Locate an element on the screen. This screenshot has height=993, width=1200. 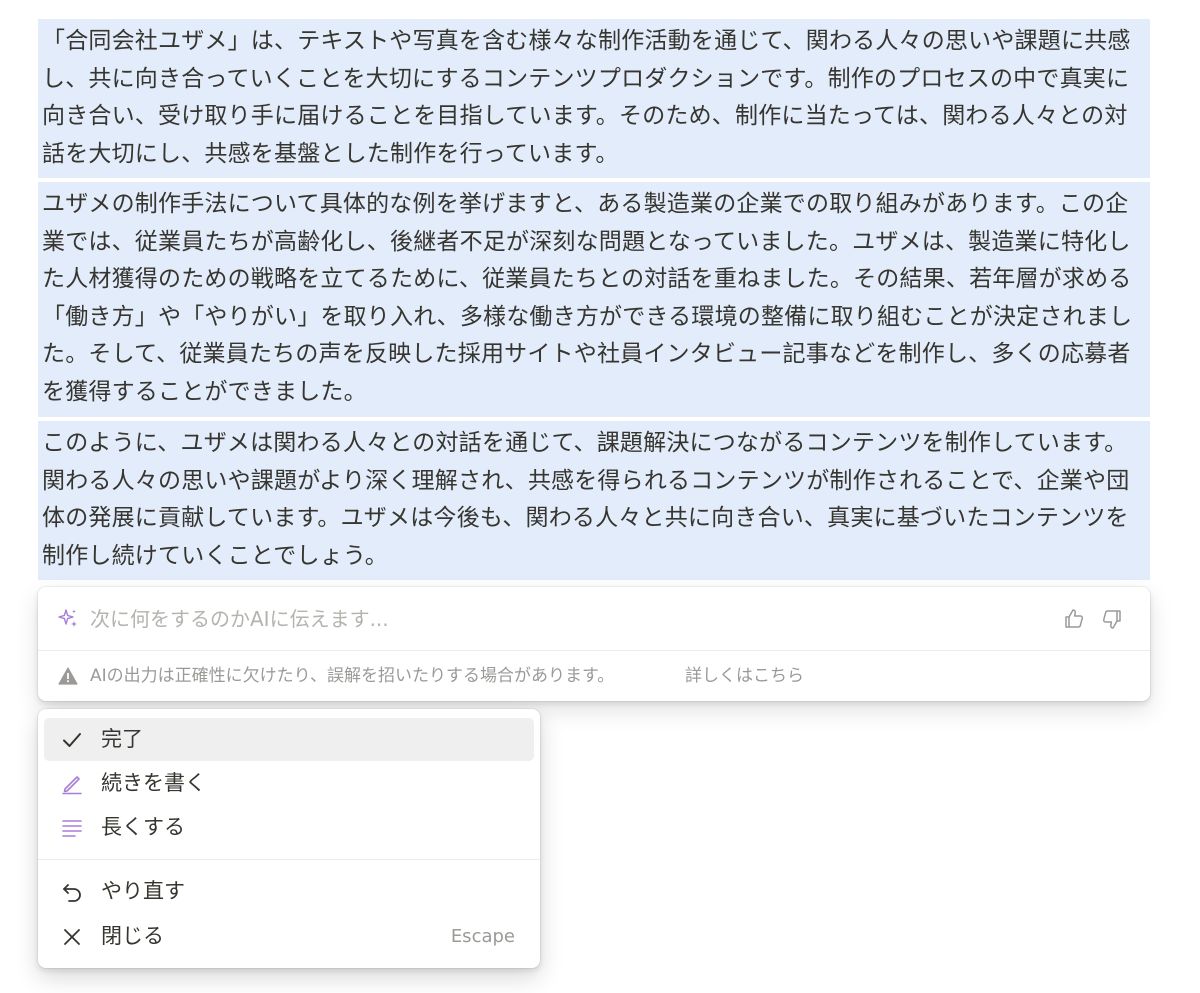
ai-input-row is located at coordinates (594, 619).